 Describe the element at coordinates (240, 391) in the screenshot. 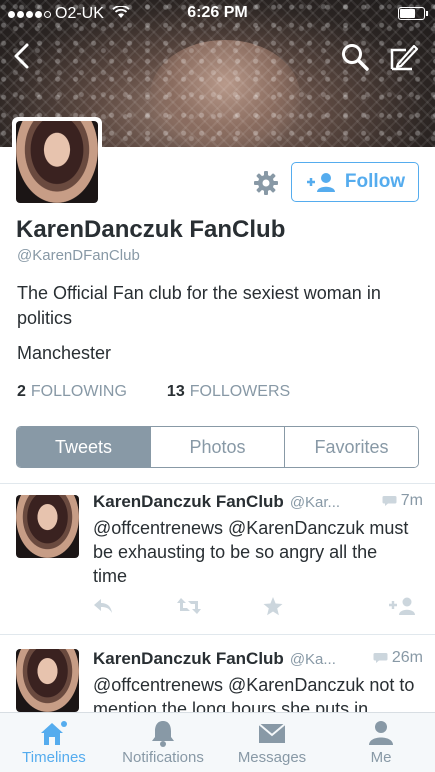

I see `followers-label: FOLLOWERS` at that location.